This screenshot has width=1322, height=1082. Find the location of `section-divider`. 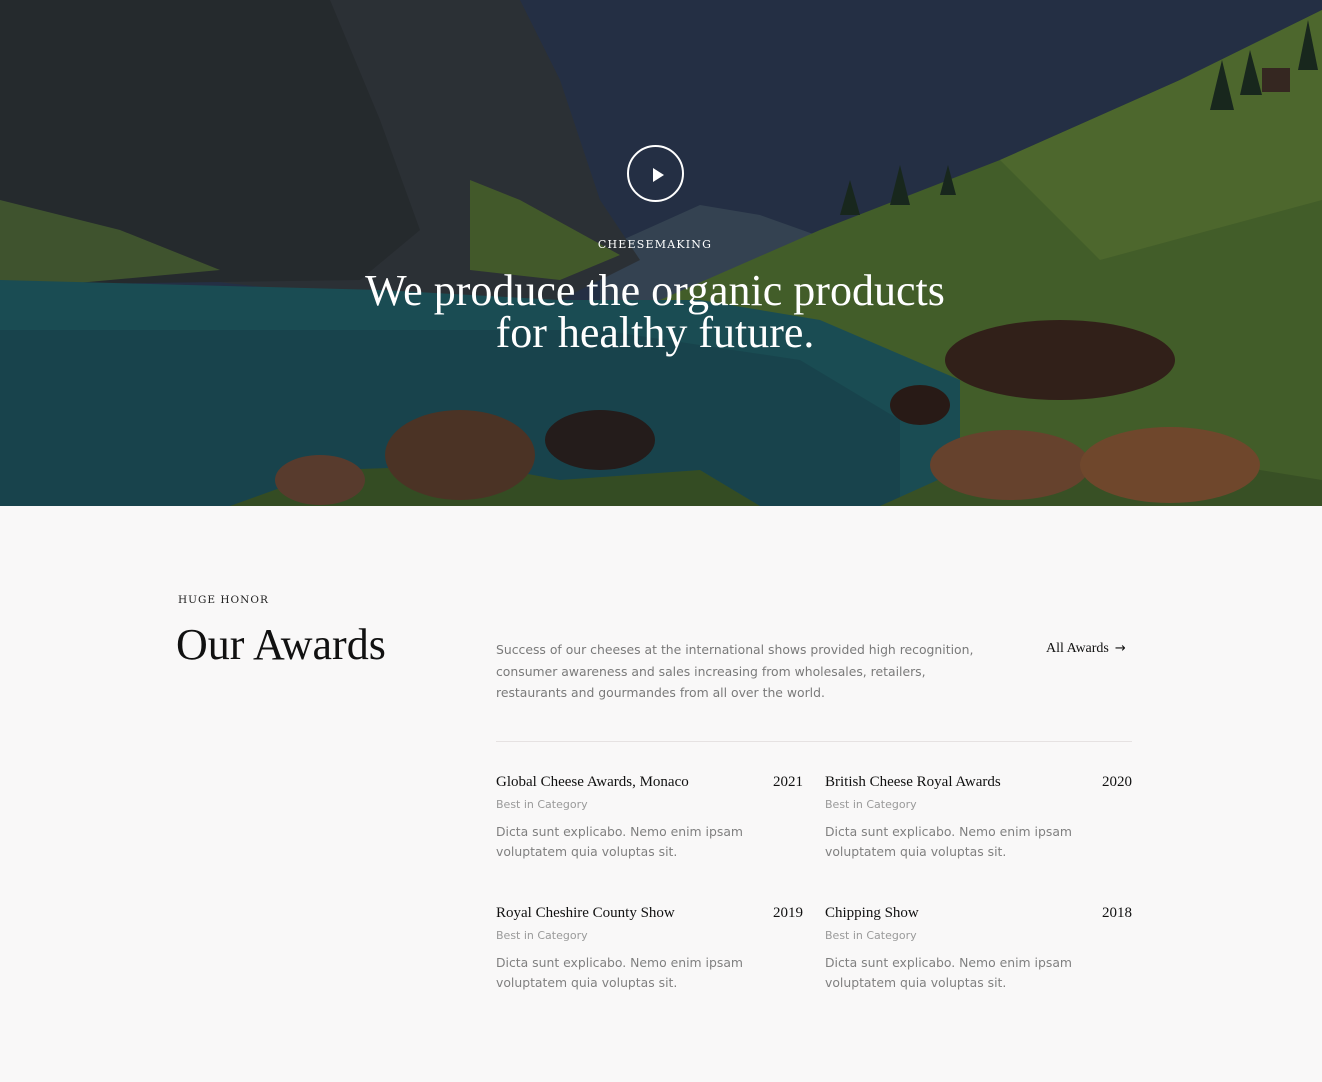

section-divider is located at coordinates (814, 741).